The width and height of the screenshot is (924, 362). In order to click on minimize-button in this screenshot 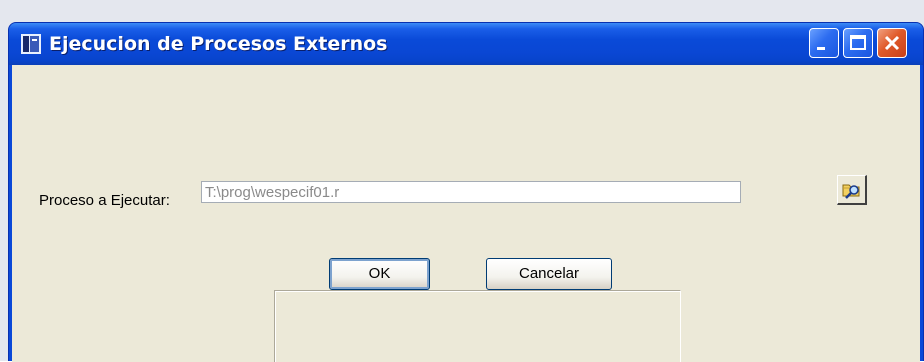, I will do `click(824, 43)`.